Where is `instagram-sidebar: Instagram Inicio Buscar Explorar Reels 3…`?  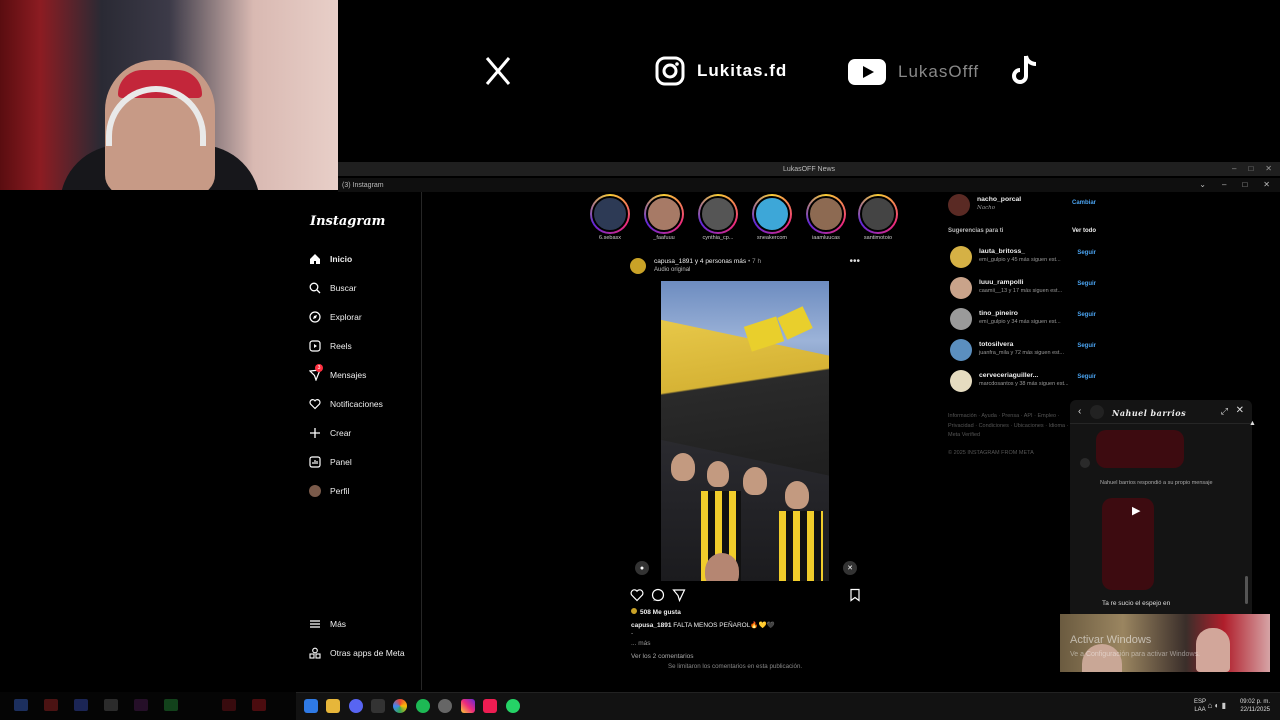 instagram-sidebar: Instagram Inicio Buscar Explorar Reels 3… is located at coordinates (359, 441).